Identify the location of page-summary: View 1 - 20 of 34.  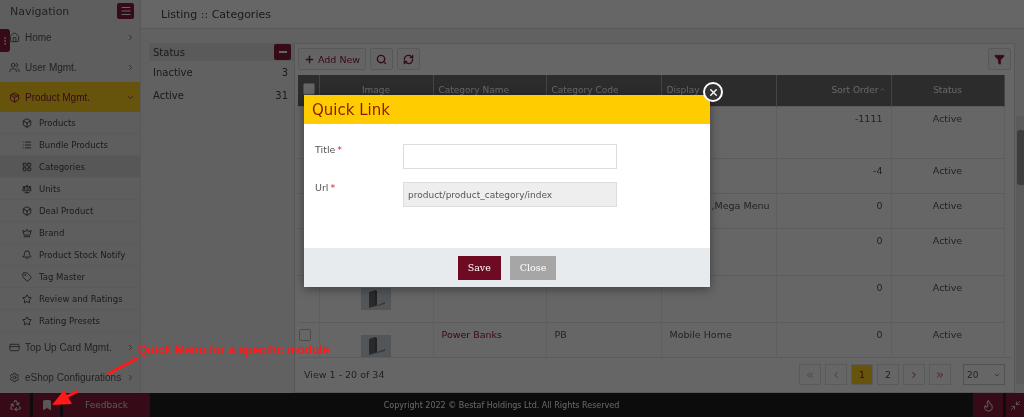
(345, 375).